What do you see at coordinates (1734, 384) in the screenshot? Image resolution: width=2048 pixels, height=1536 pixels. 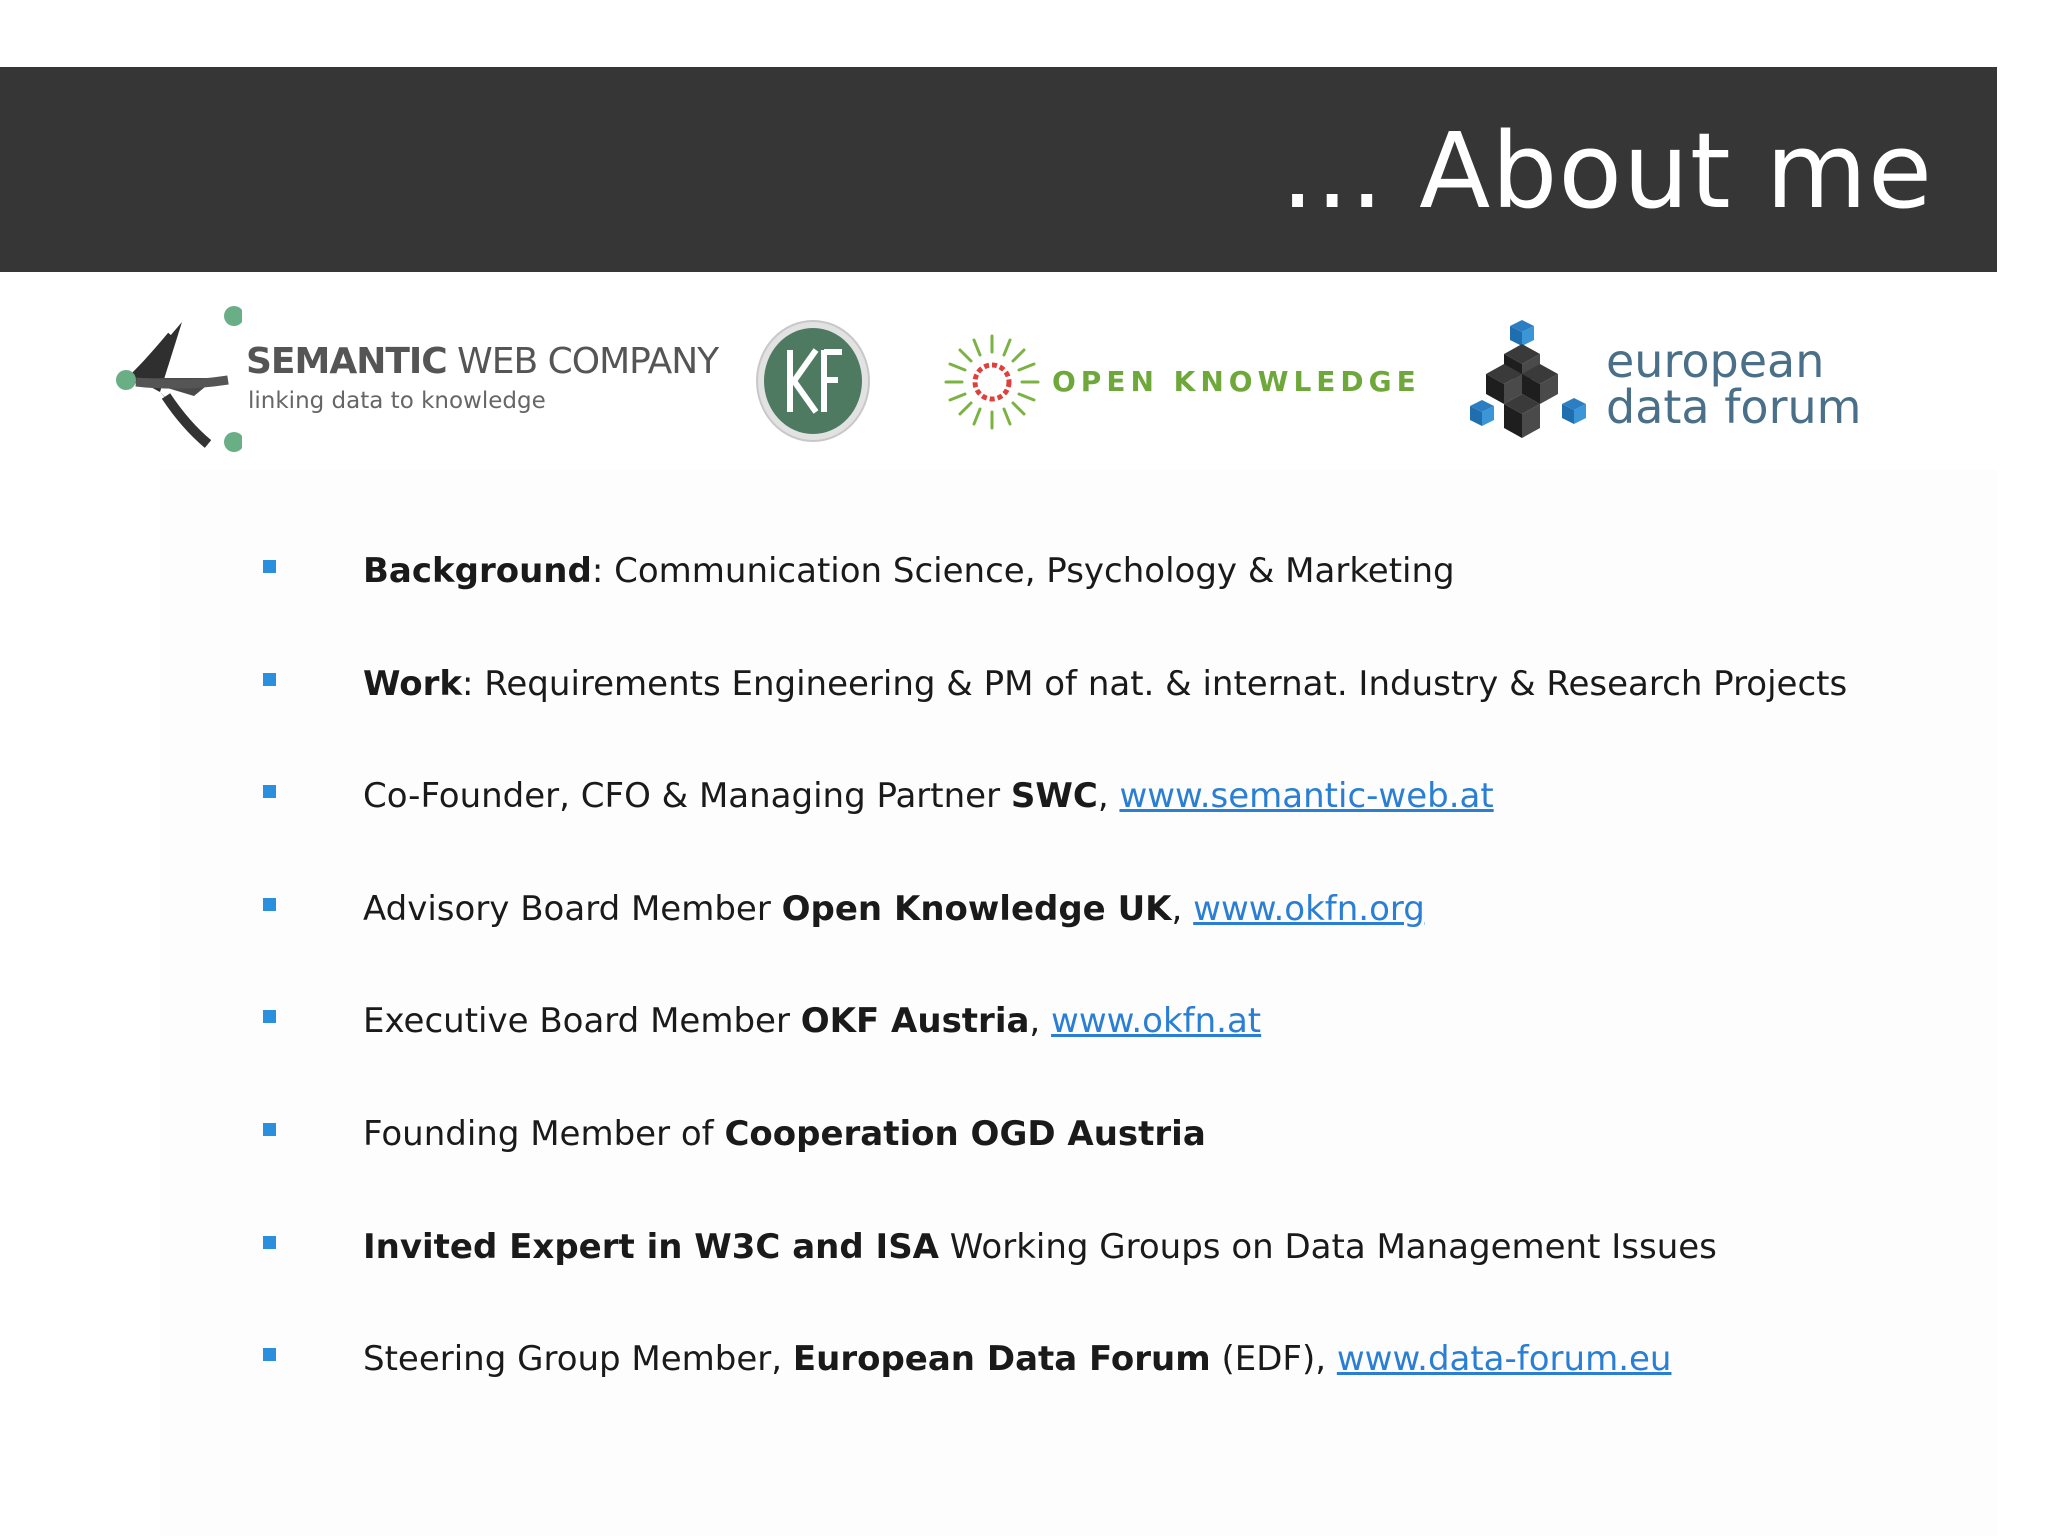 I see `edf-logo-text: european data forum` at bounding box center [1734, 384].